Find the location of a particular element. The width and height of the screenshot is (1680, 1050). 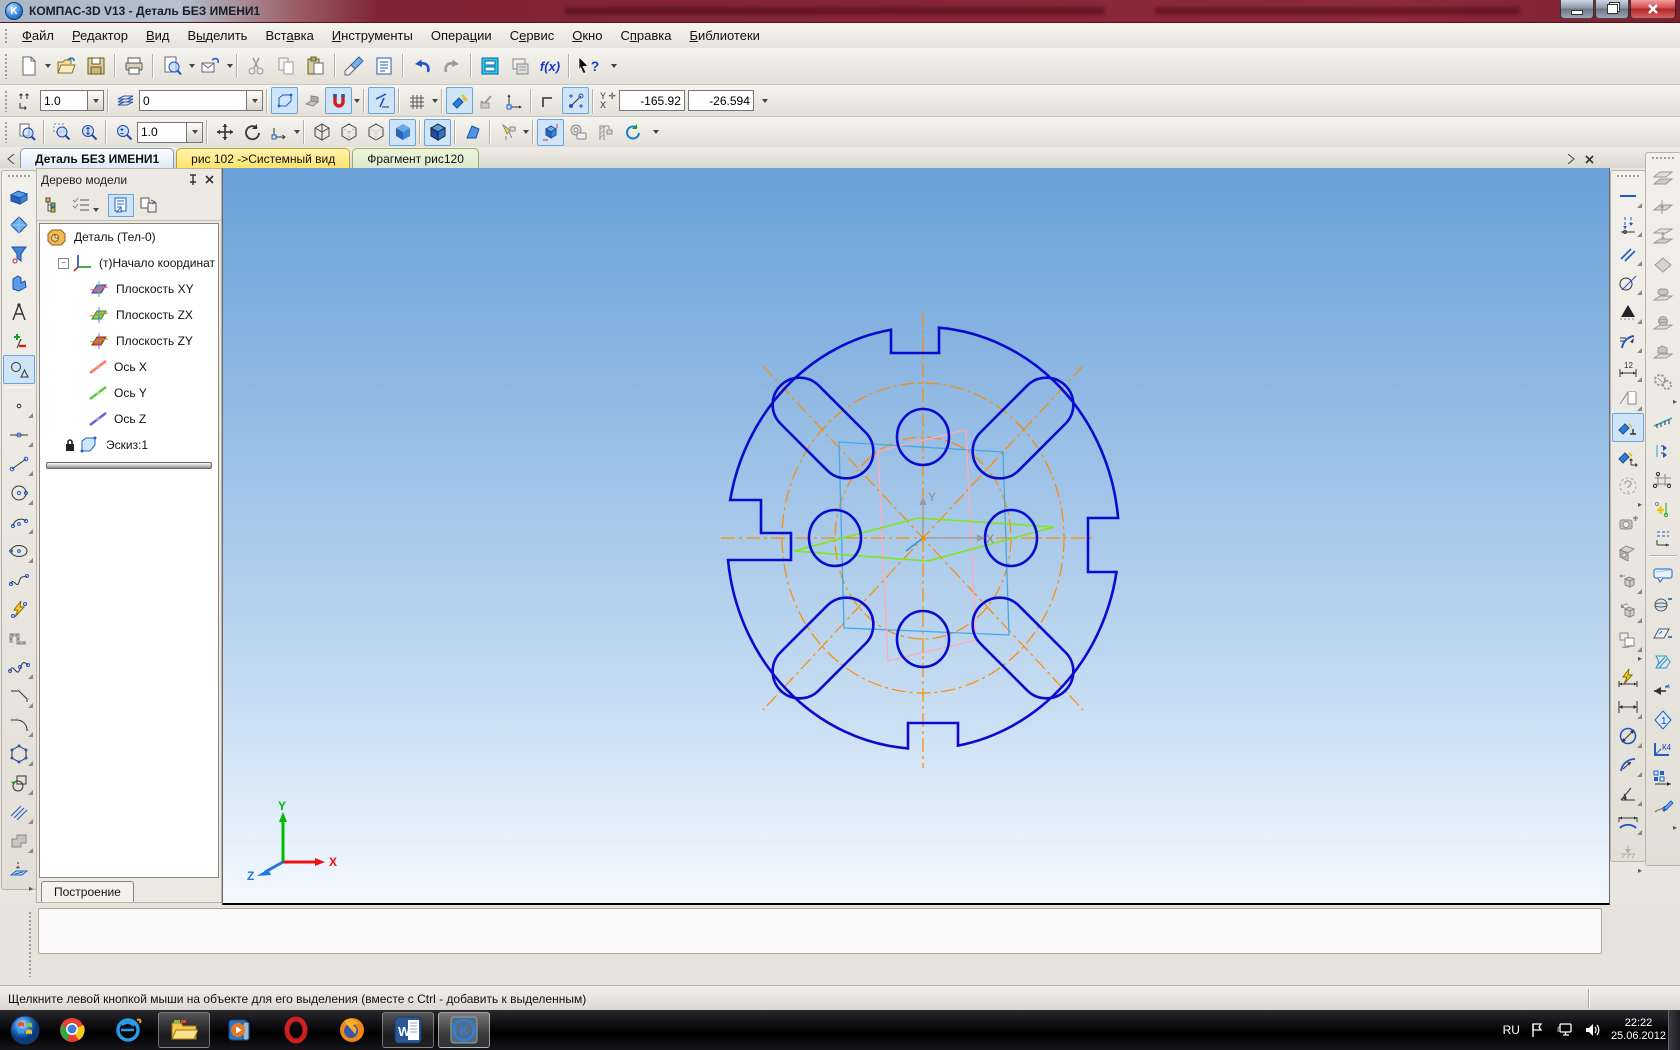

menu-service: Сервис is located at coordinates (532, 35).